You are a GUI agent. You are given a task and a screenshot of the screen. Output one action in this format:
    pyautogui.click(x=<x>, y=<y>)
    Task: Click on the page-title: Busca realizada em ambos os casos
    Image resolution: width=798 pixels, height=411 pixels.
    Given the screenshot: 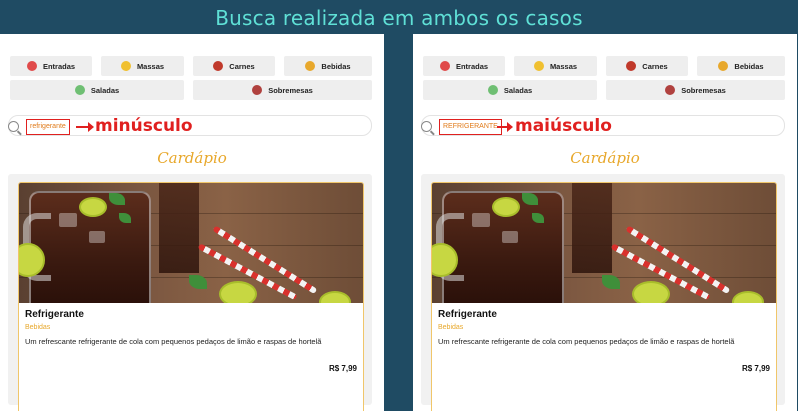 What is the action you would take?
    pyautogui.click(x=399, y=18)
    